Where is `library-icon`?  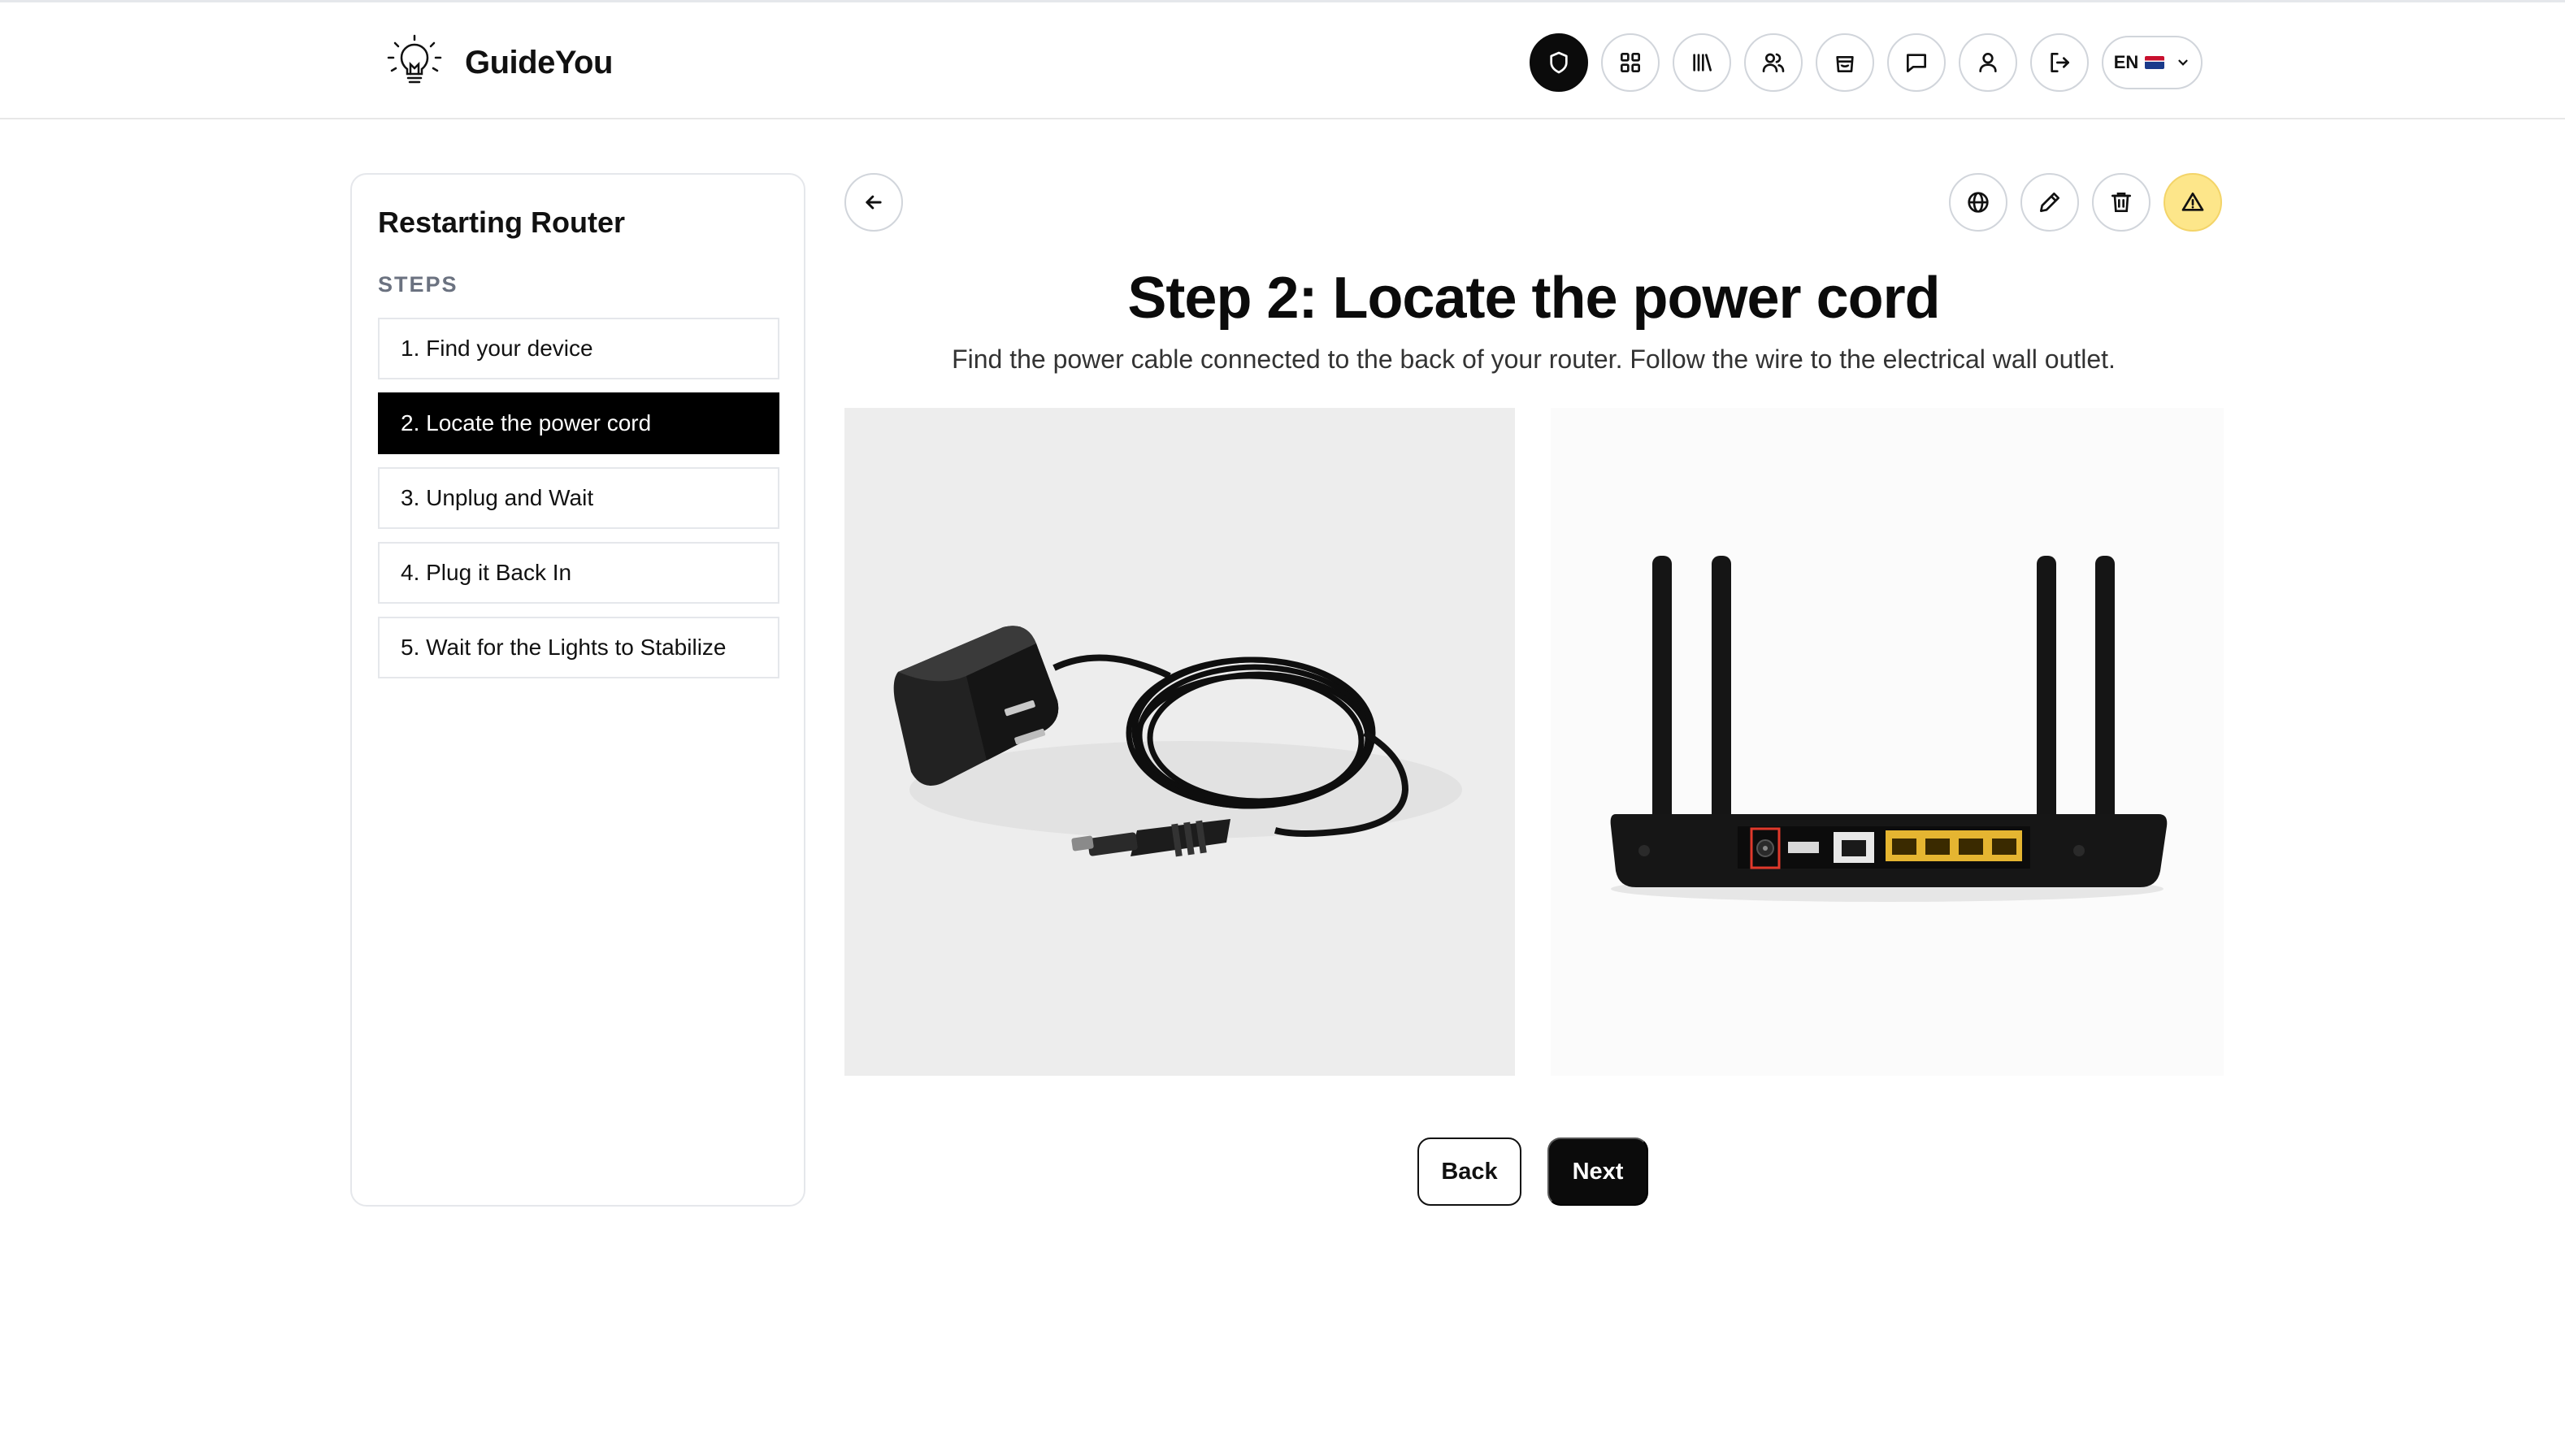
library-icon is located at coordinates (1703, 63).